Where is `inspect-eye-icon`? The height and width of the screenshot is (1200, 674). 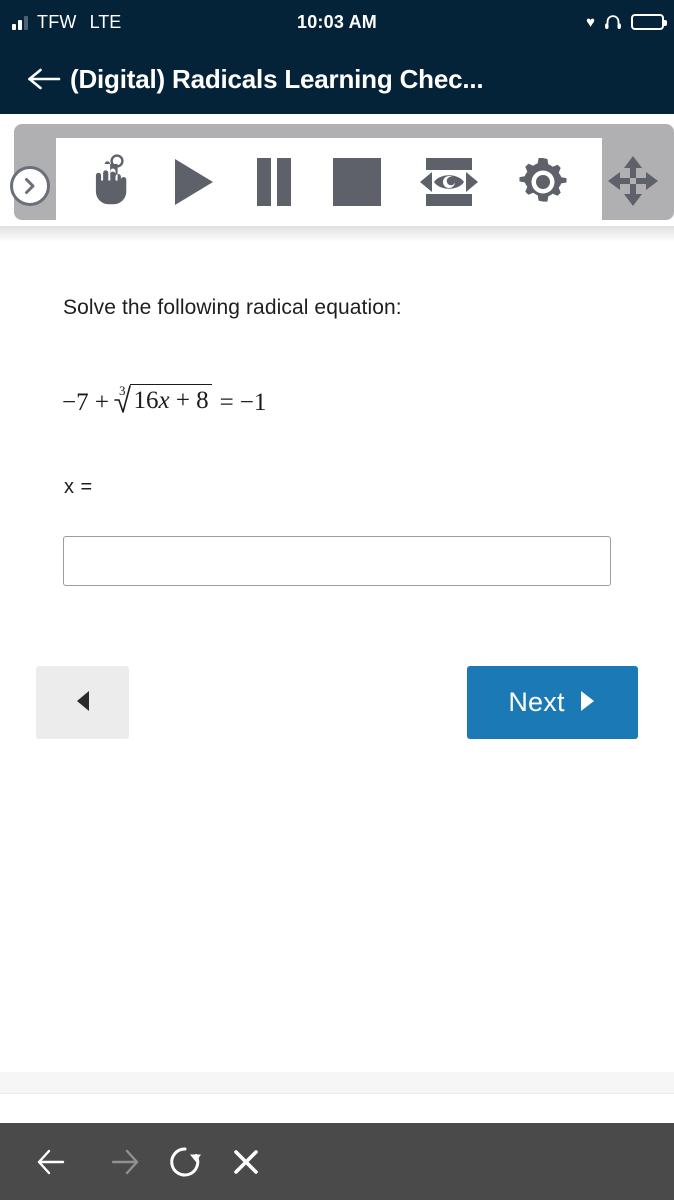 inspect-eye-icon is located at coordinates (449, 182).